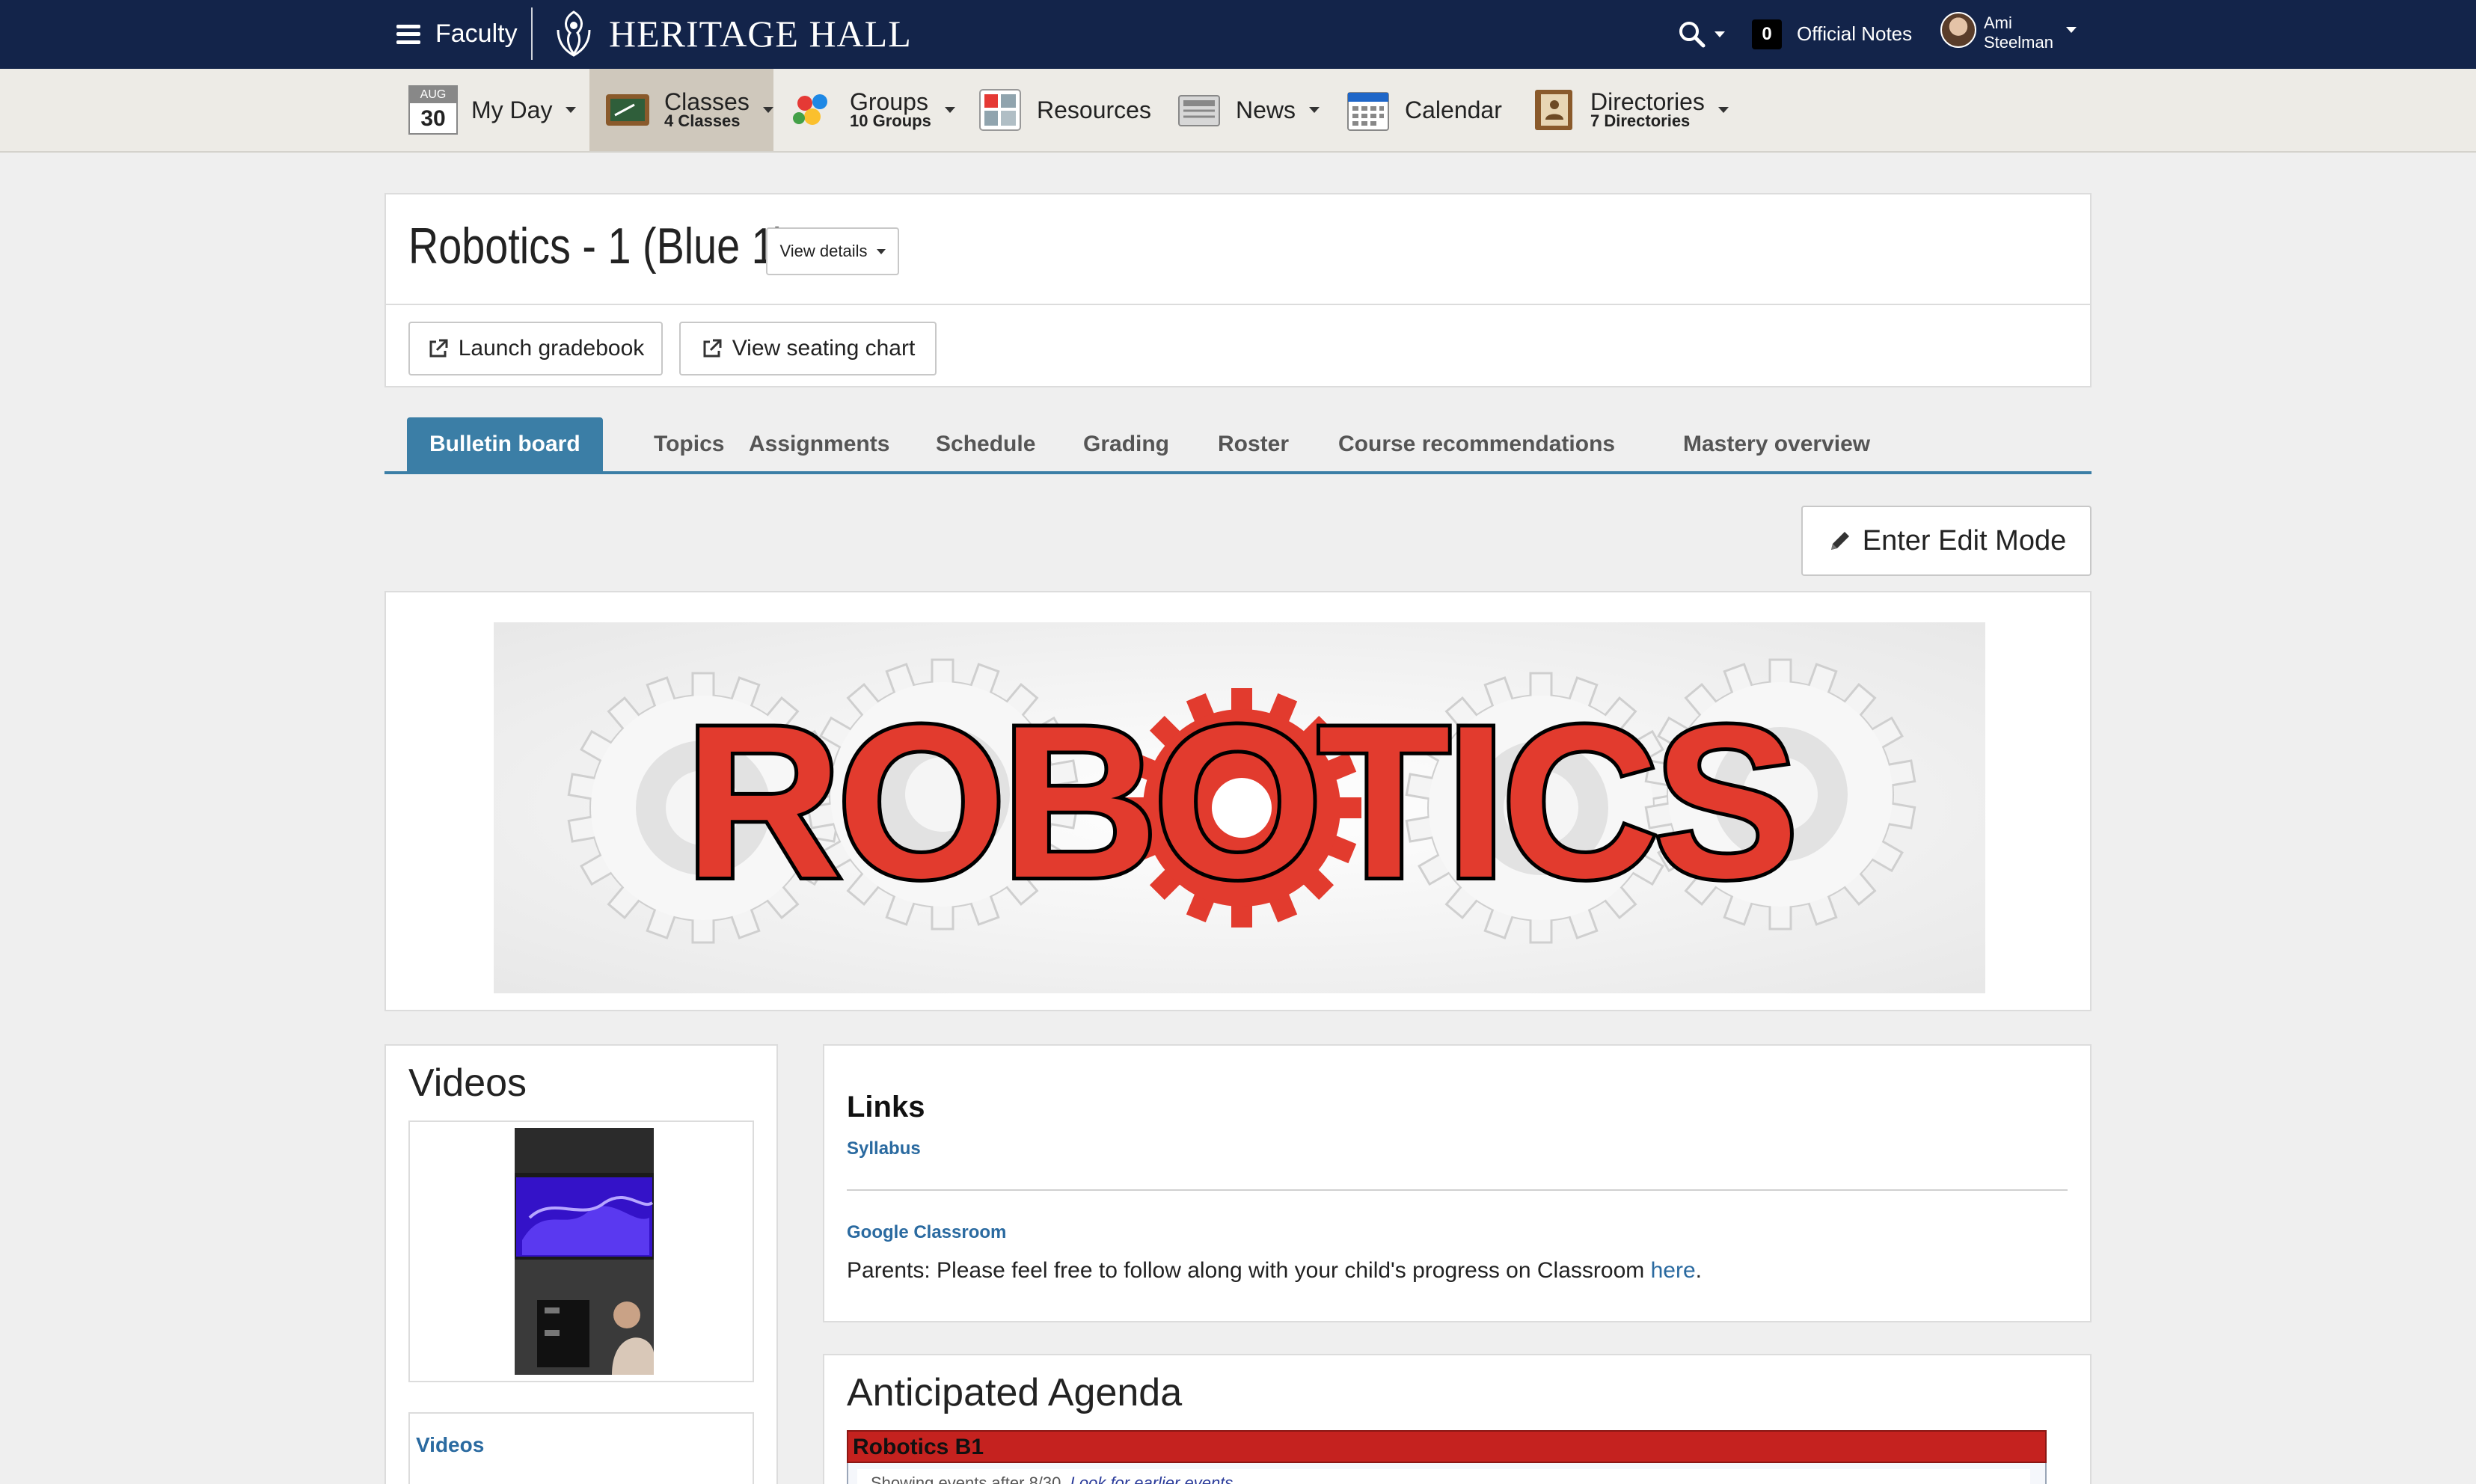 Image resolution: width=2476 pixels, height=1484 pixels. What do you see at coordinates (810, 109) in the screenshot?
I see `groups-icon` at bounding box center [810, 109].